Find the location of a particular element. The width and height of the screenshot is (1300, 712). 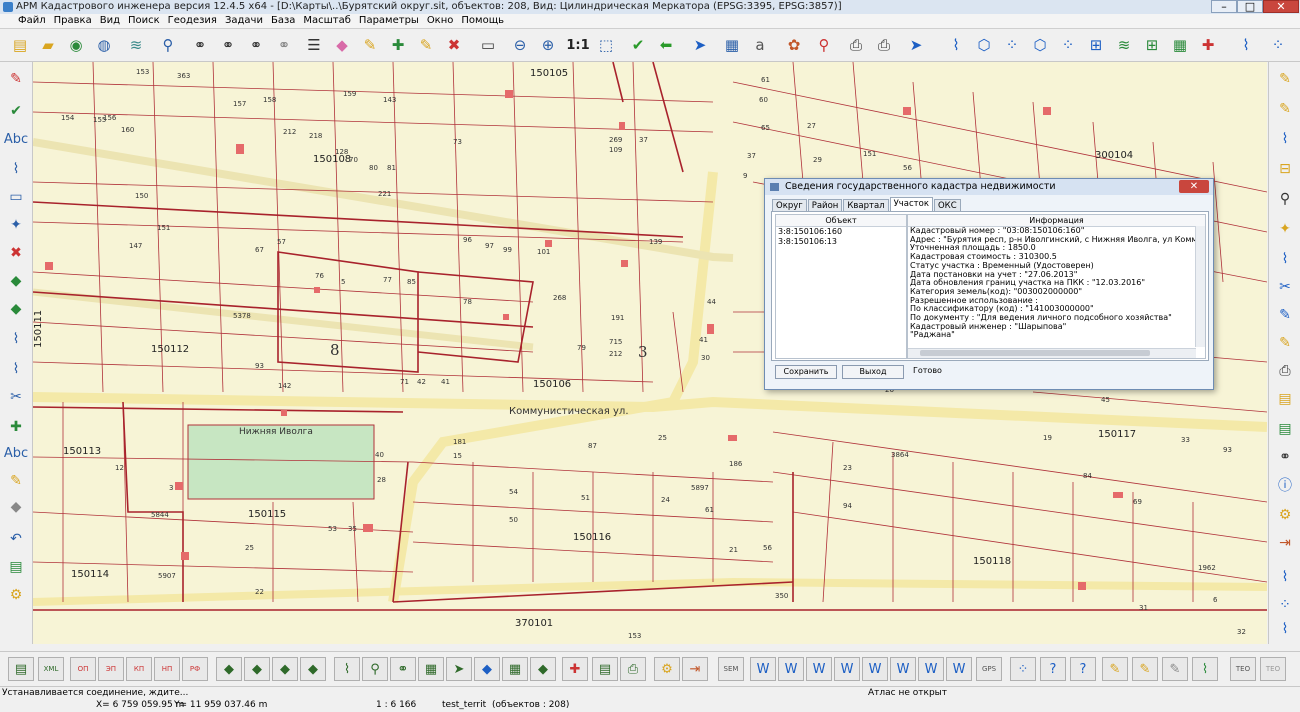

teo-button: TEO is located at coordinates (1243, 669).